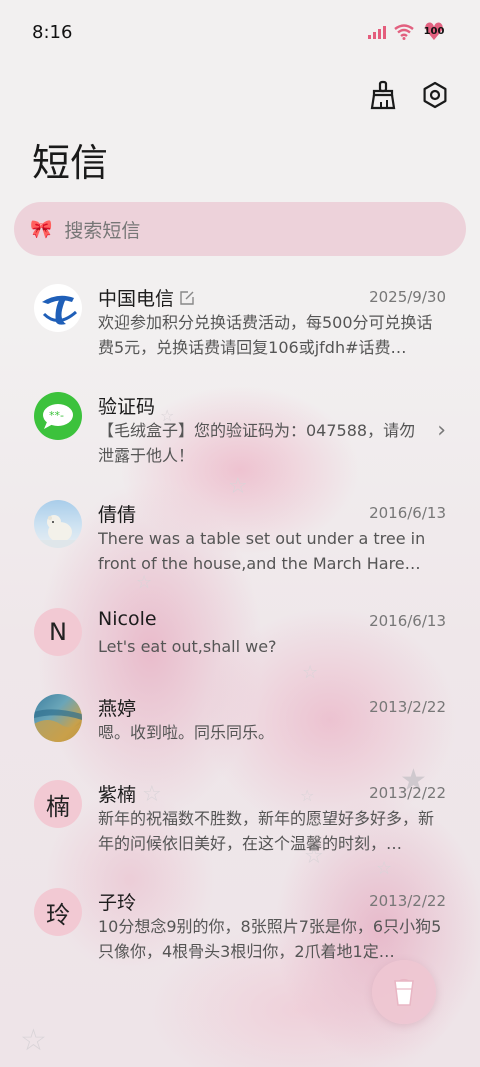 The width and height of the screenshot is (480, 1067). Describe the element at coordinates (441, 430) in the screenshot. I see `chevron-right-icon: ›` at that location.